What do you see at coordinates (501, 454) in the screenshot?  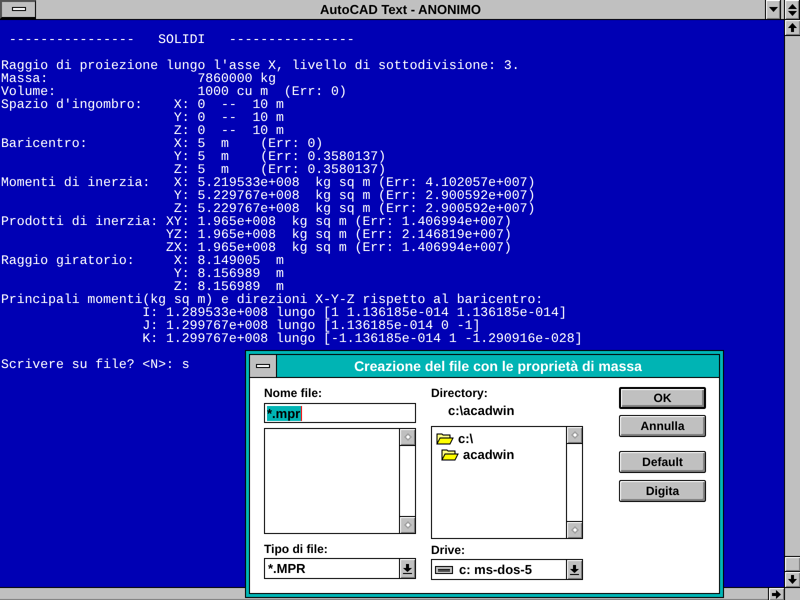 I see `directory-item: acadwin` at bounding box center [501, 454].